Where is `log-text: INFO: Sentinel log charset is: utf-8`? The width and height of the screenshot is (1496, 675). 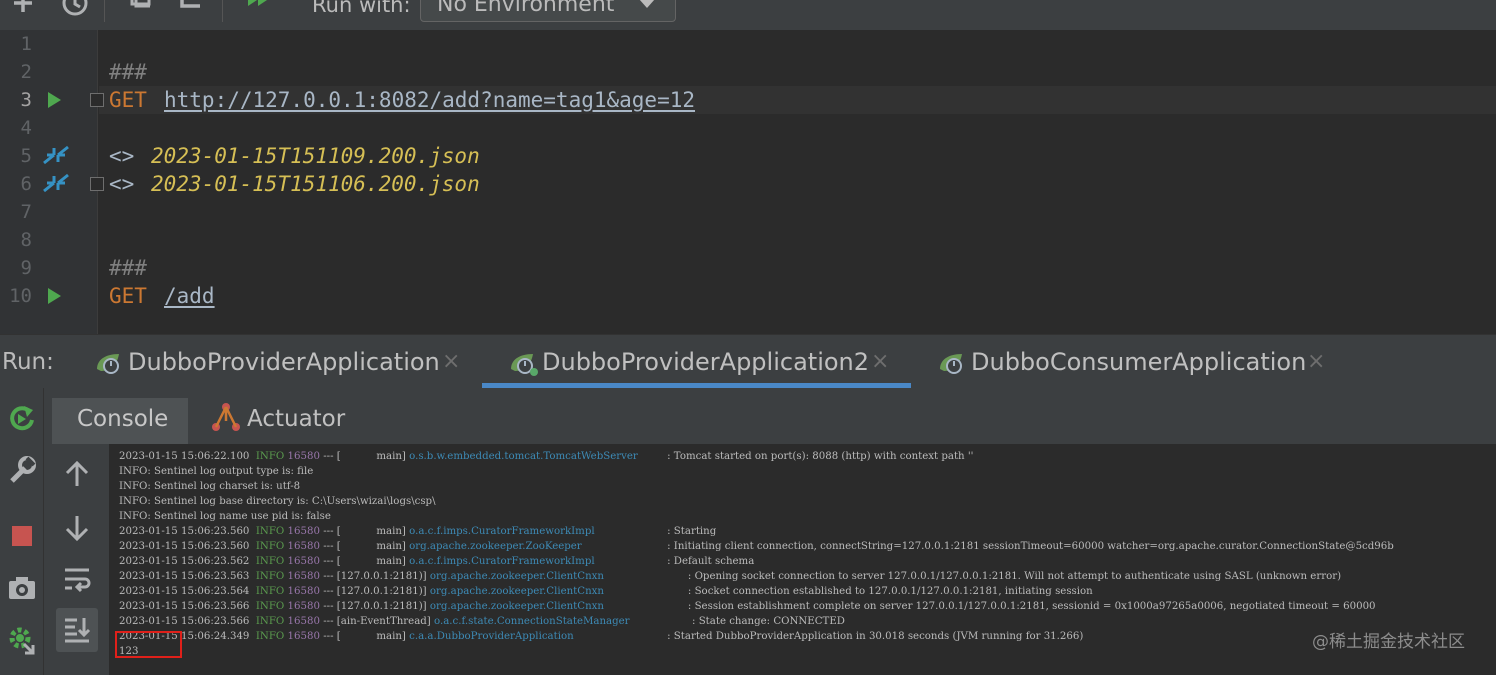 log-text: INFO: Sentinel log charset is: utf-8 is located at coordinates (210, 486).